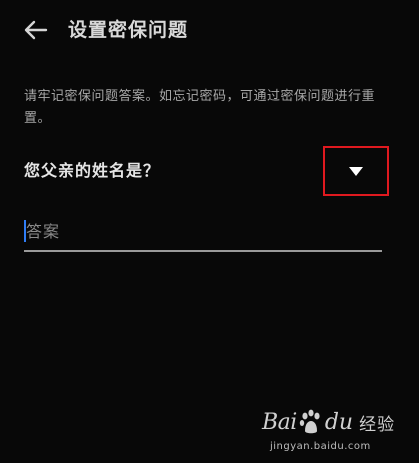 This screenshot has width=419, height=463. What do you see at coordinates (128, 30) in the screenshot?
I see `page-title: 设置密保问题` at bounding box center [128, 30].